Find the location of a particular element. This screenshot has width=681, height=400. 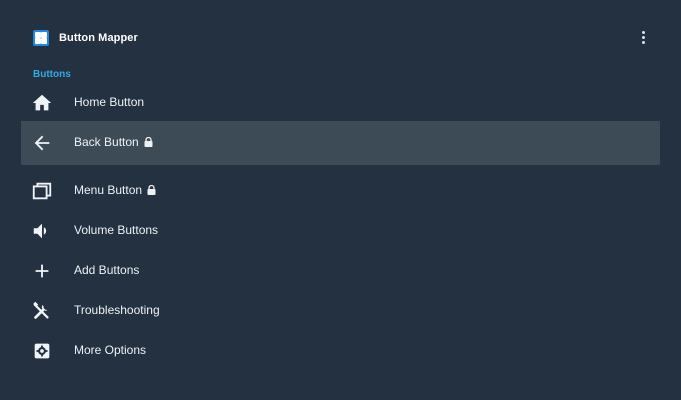

menu-item-volume-buttons: Volume Buttons is located at coordinates (340, 231).